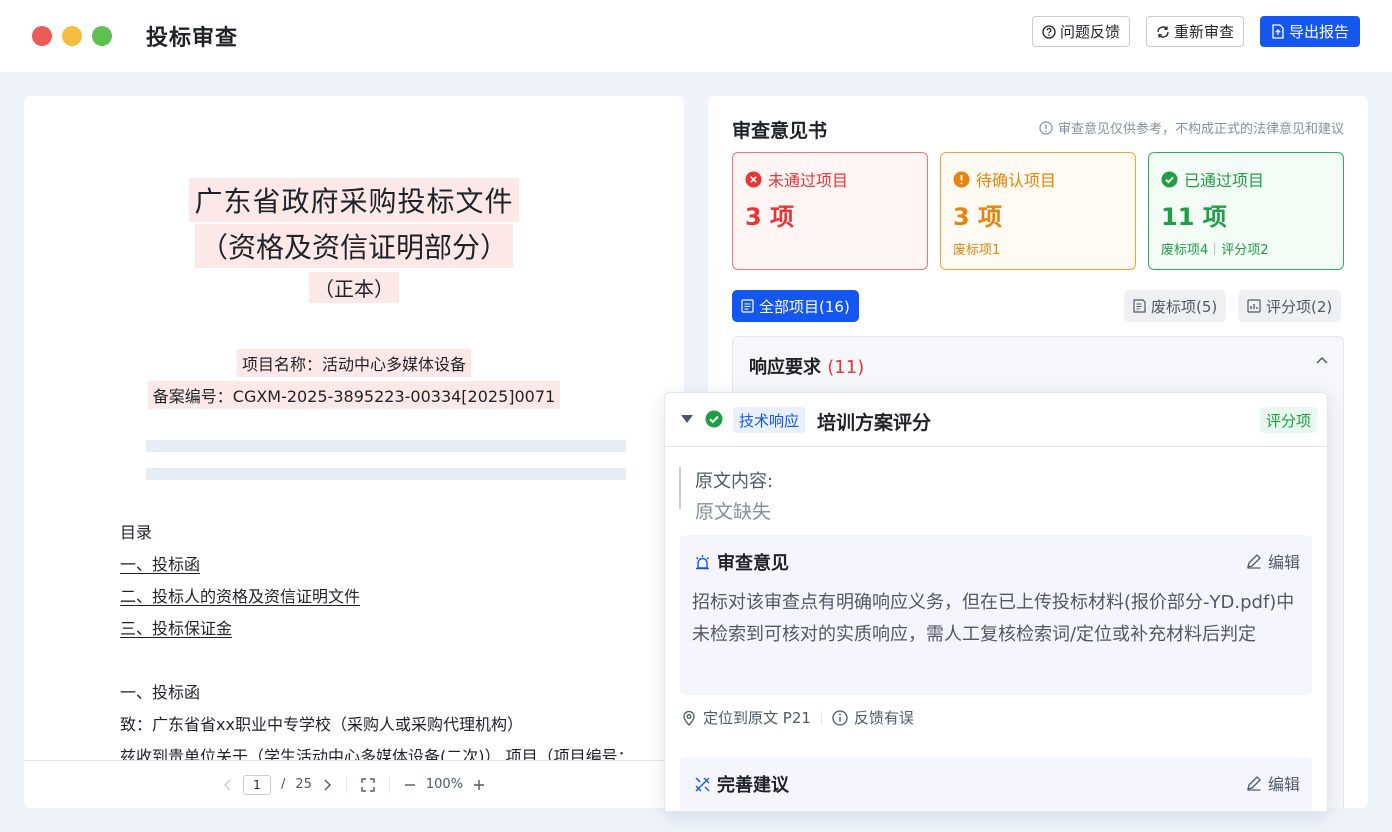 The height and width of the screenshot is (832, 1392). I want to click on pending-sub: 废标项1, so click(977, 250).